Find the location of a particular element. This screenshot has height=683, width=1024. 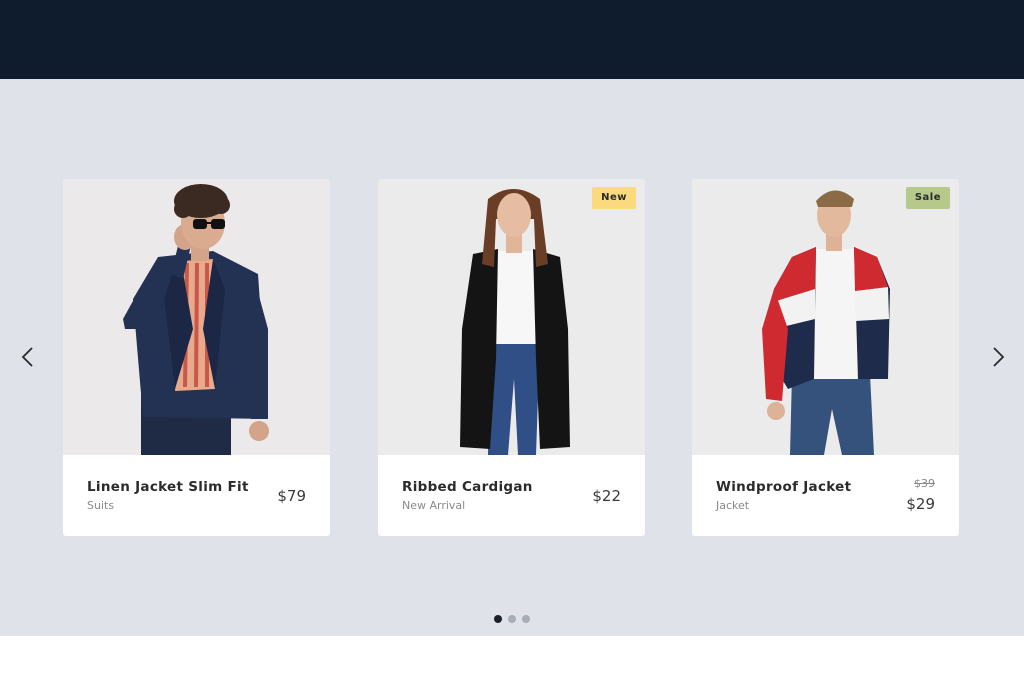

top-header-bar is located at coordinates (512, 39).